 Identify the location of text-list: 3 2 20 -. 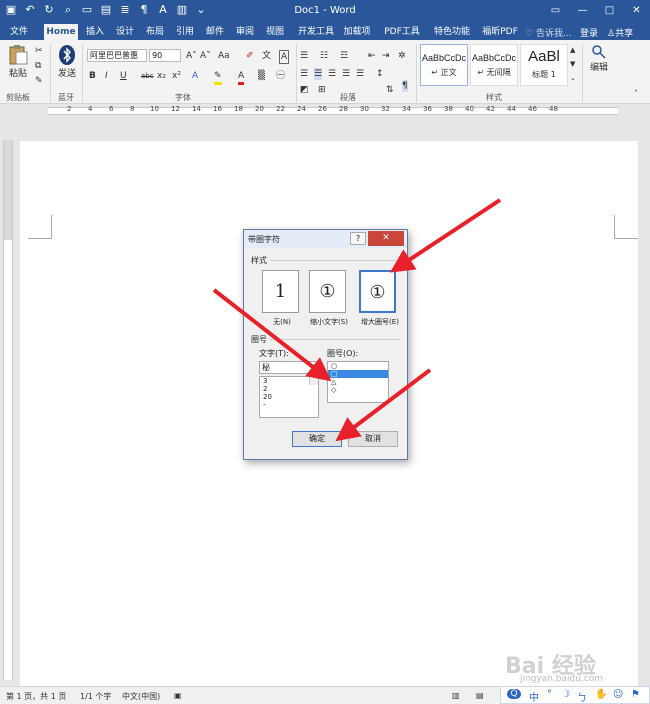
(289, 397).